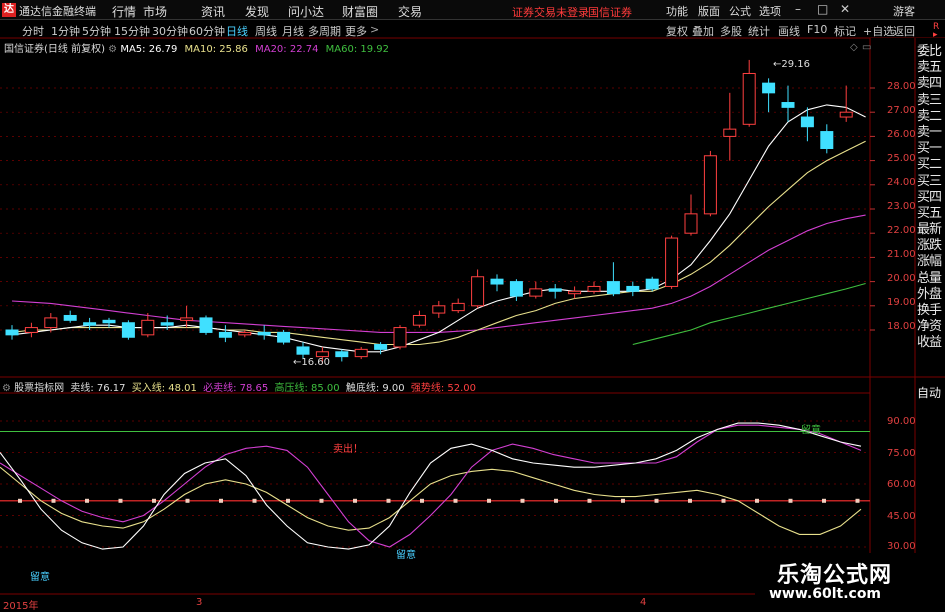  What do you see at coordinates (112, 49) in the screenshot?
I see `settings-gear-icon: ⚙` at bounding box center [112, 49].